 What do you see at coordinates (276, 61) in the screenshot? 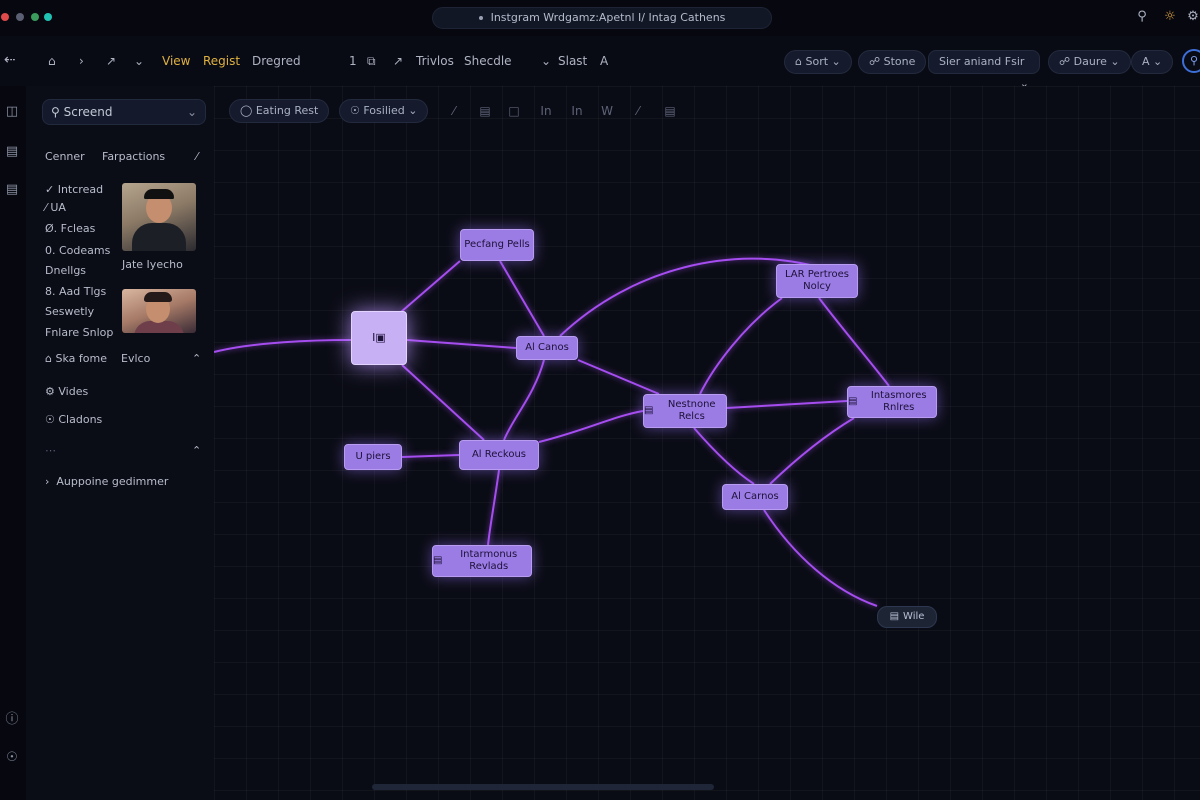
I see `menu-dregred: Dregred` at bounding box center [276, 61].